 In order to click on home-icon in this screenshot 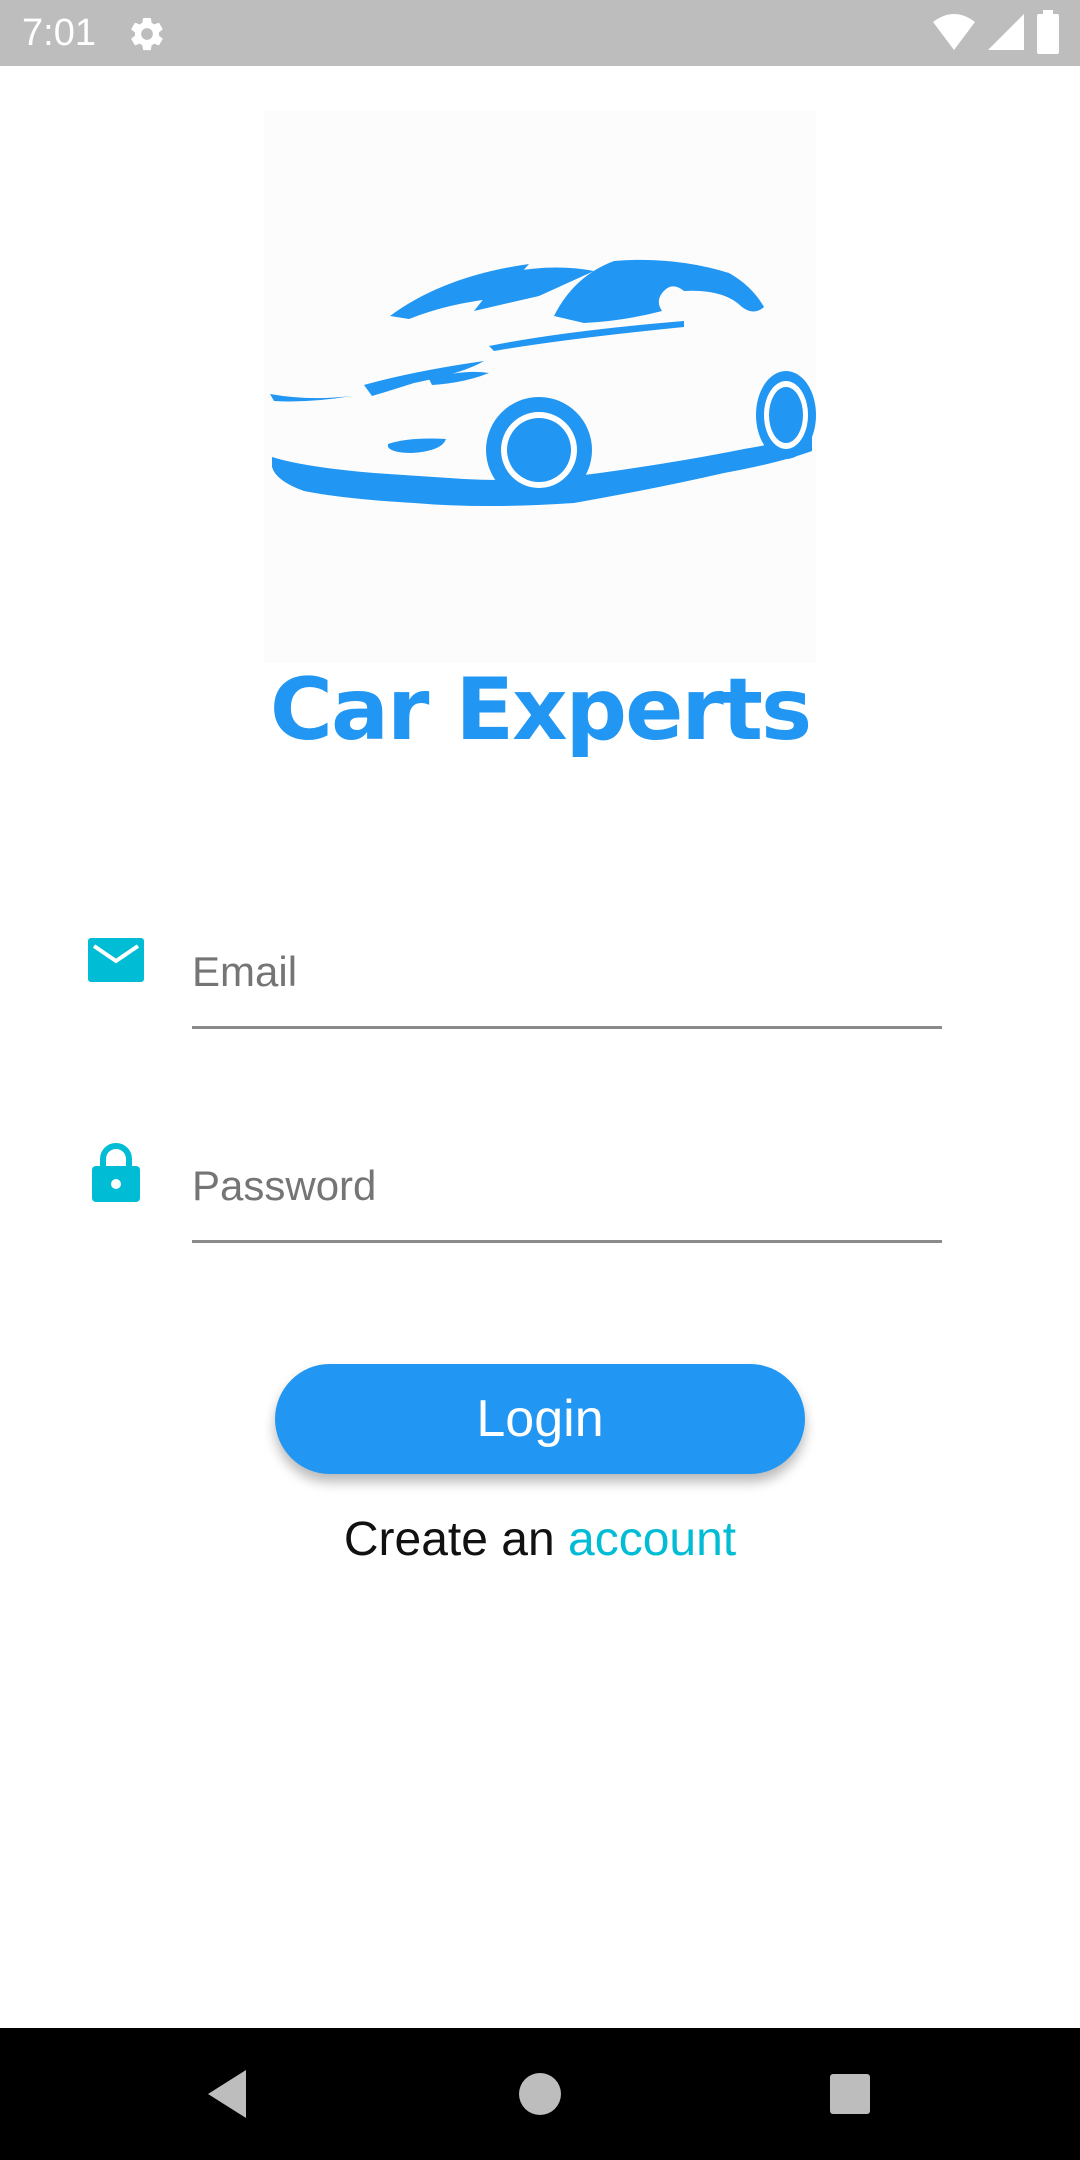, I will do `click(540, 2094)`.